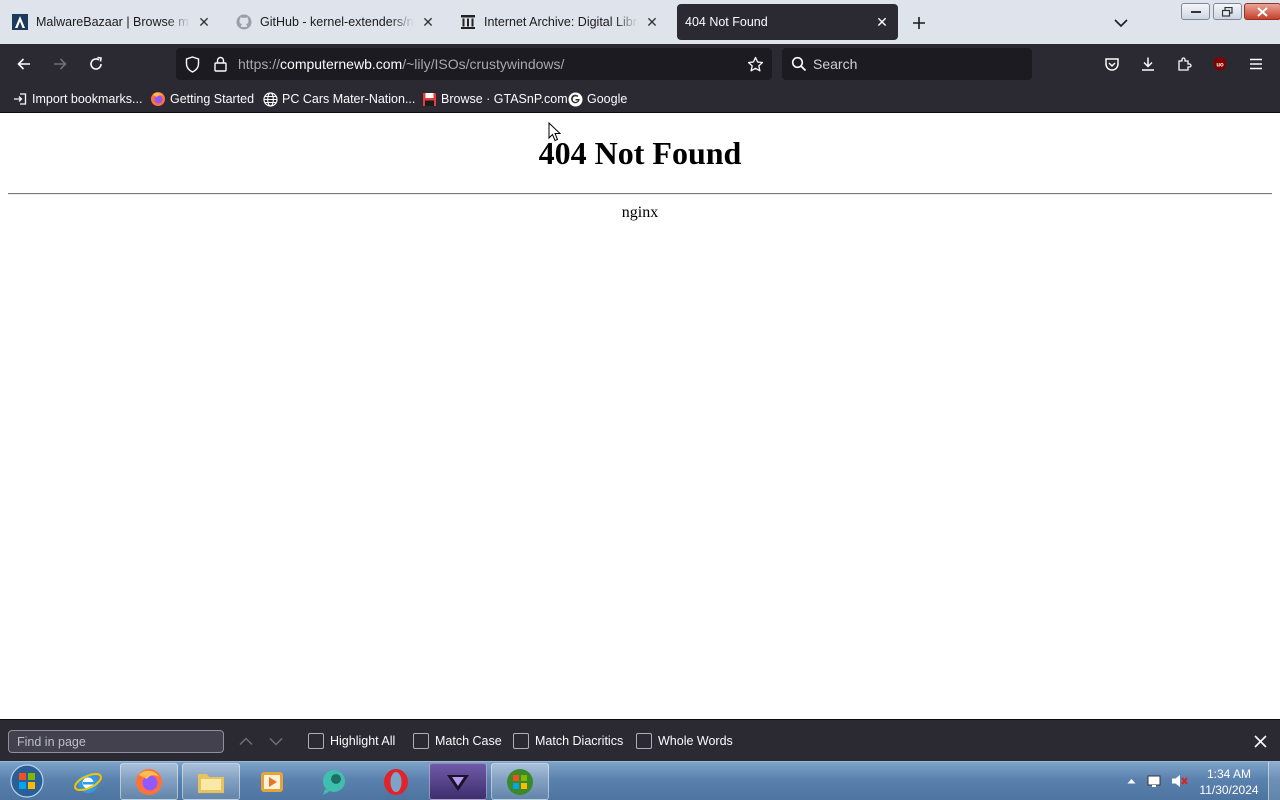  I want to click on checkbox-label: Whole Words, so click(695, 741).